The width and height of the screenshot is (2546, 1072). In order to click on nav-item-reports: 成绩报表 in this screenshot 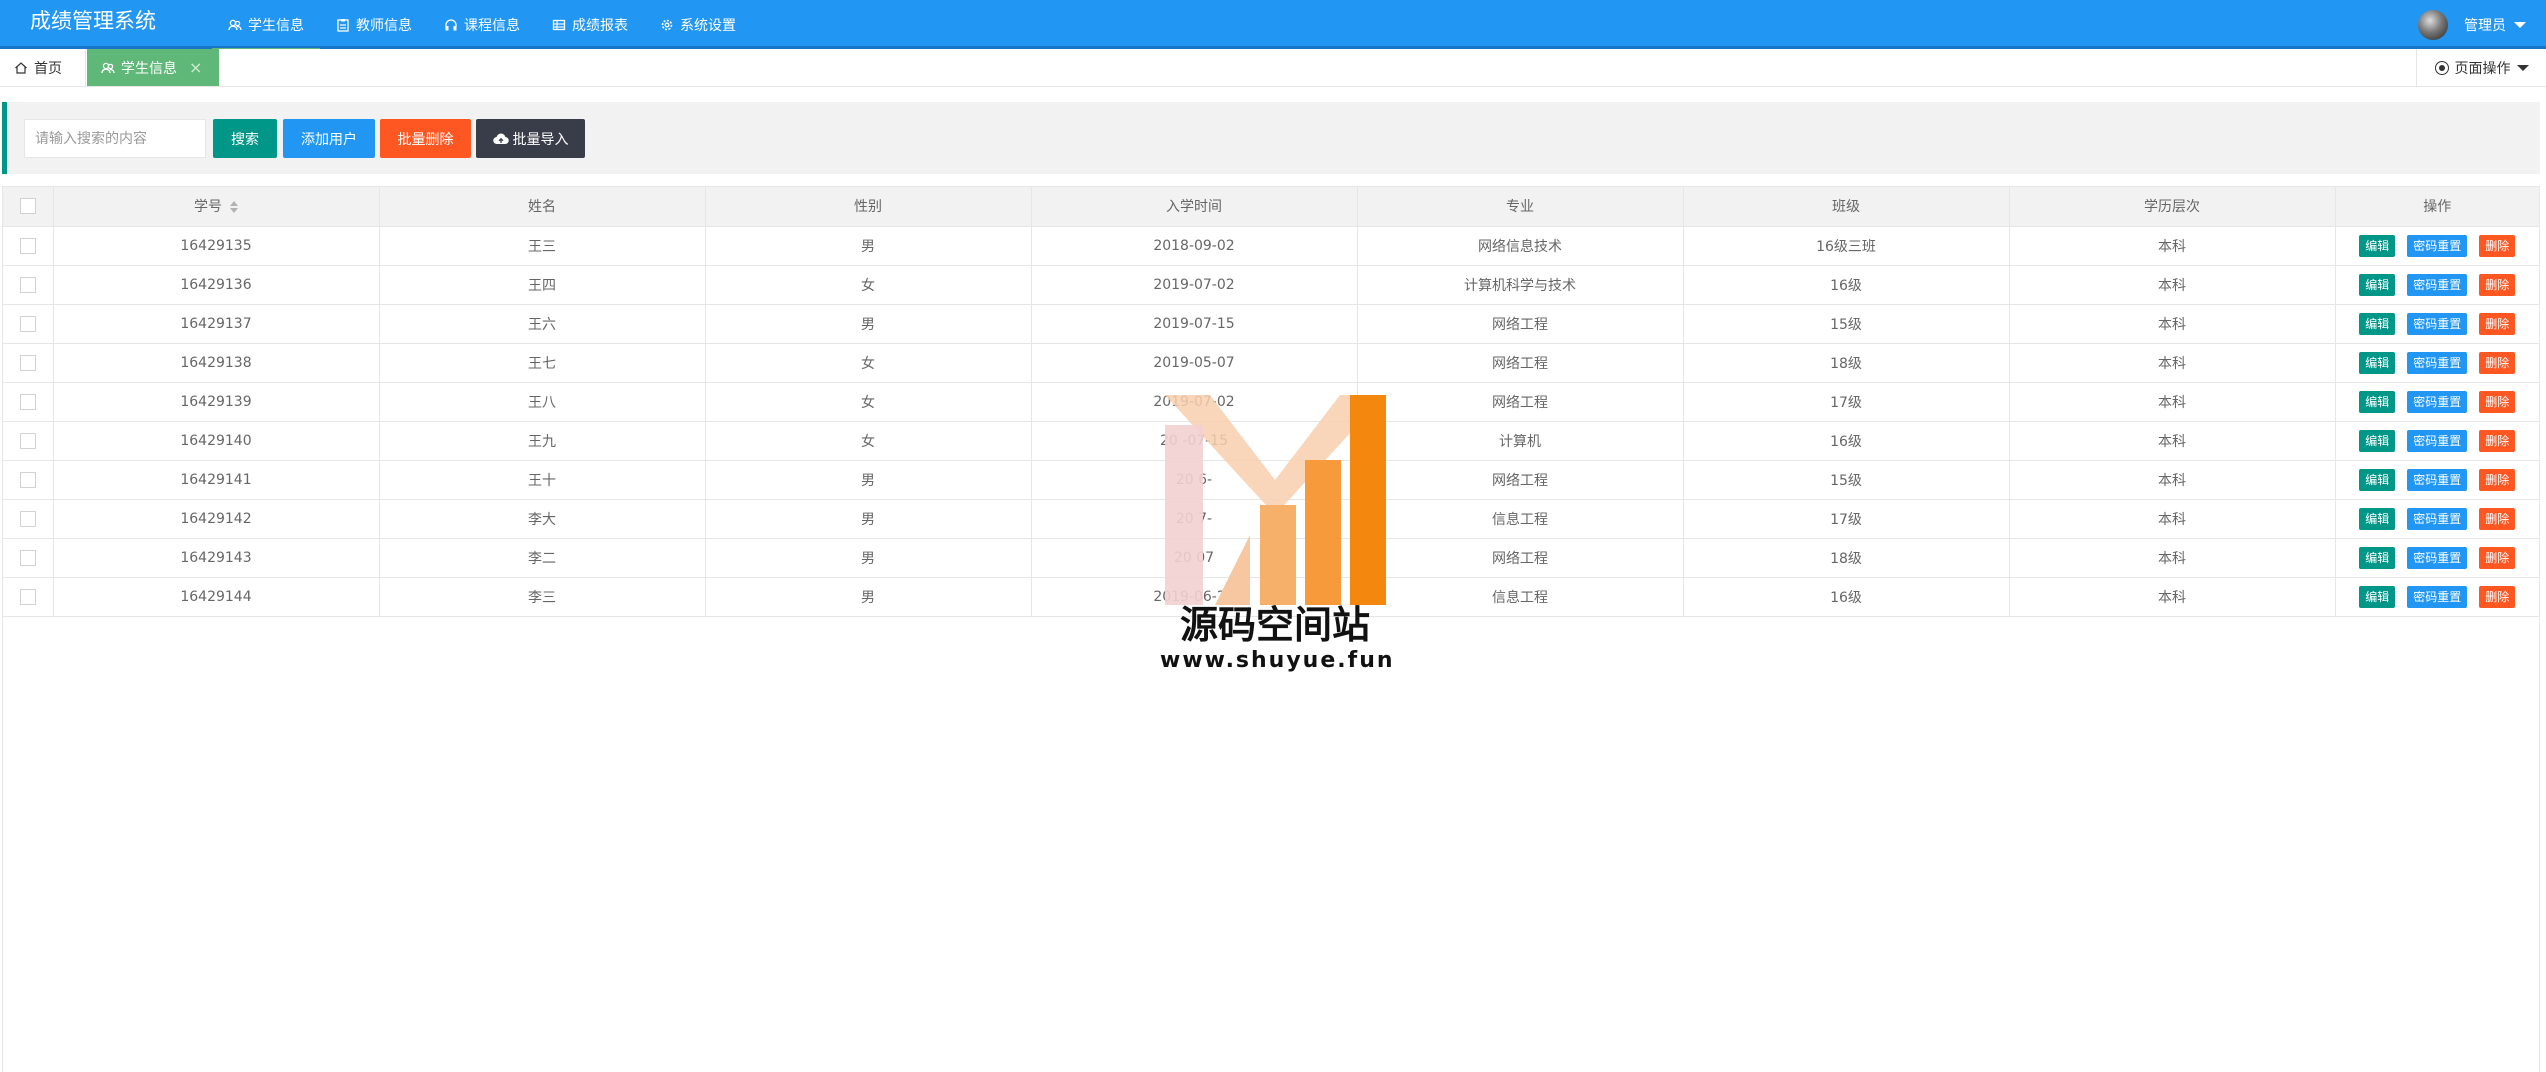, I will do `click(590, 24)`.